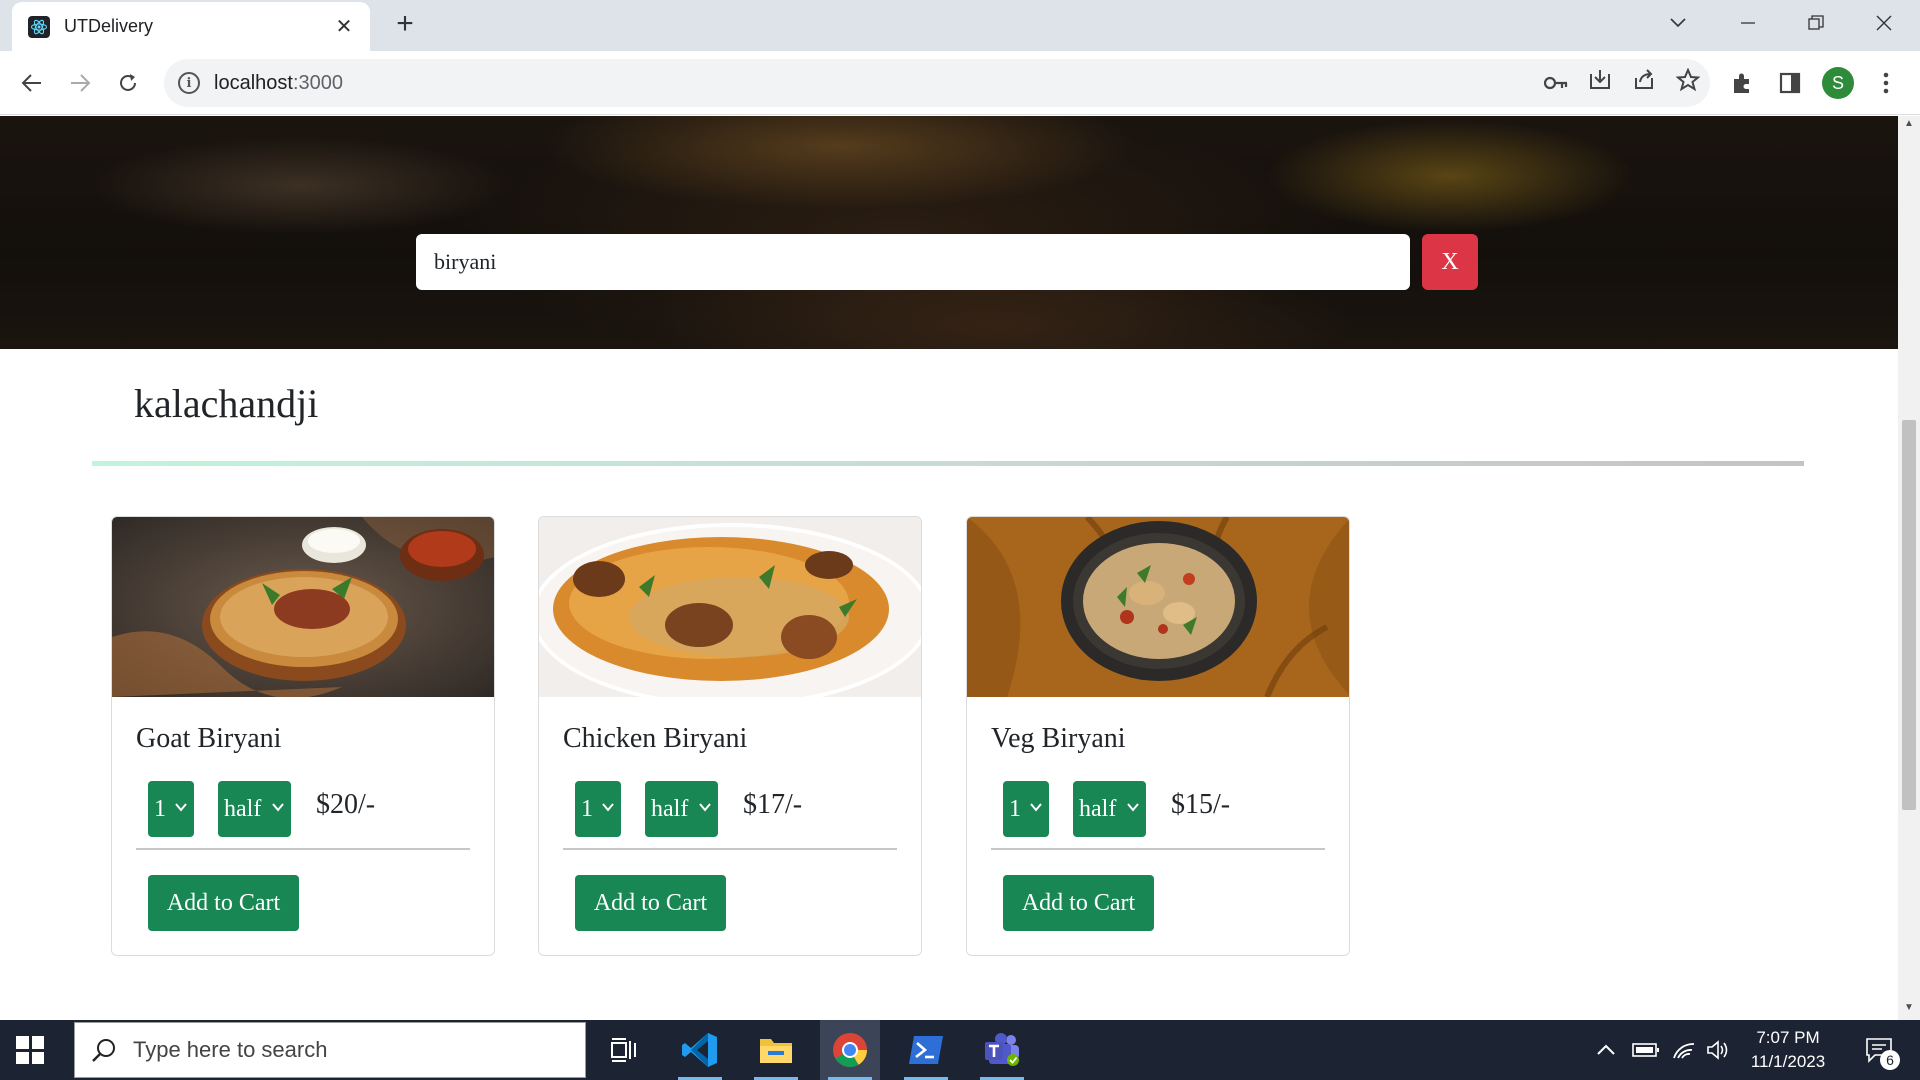 Image resolution: width=1920 pixels, height=1080 pixels. What do you see at coordinates (189, 83) in the screenshot?
I see `site-info-icon: i` at bounding box center [189, 83].